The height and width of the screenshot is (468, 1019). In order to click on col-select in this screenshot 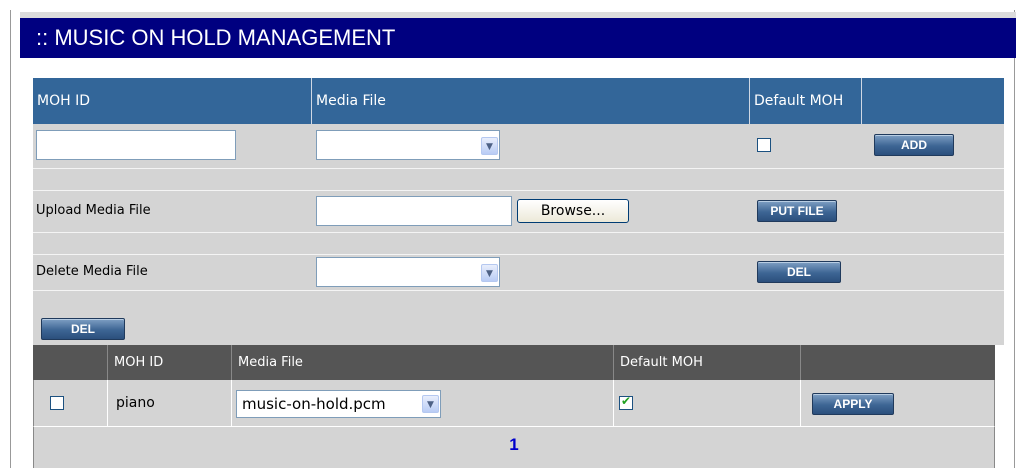, I will do `click(70, 362)`.